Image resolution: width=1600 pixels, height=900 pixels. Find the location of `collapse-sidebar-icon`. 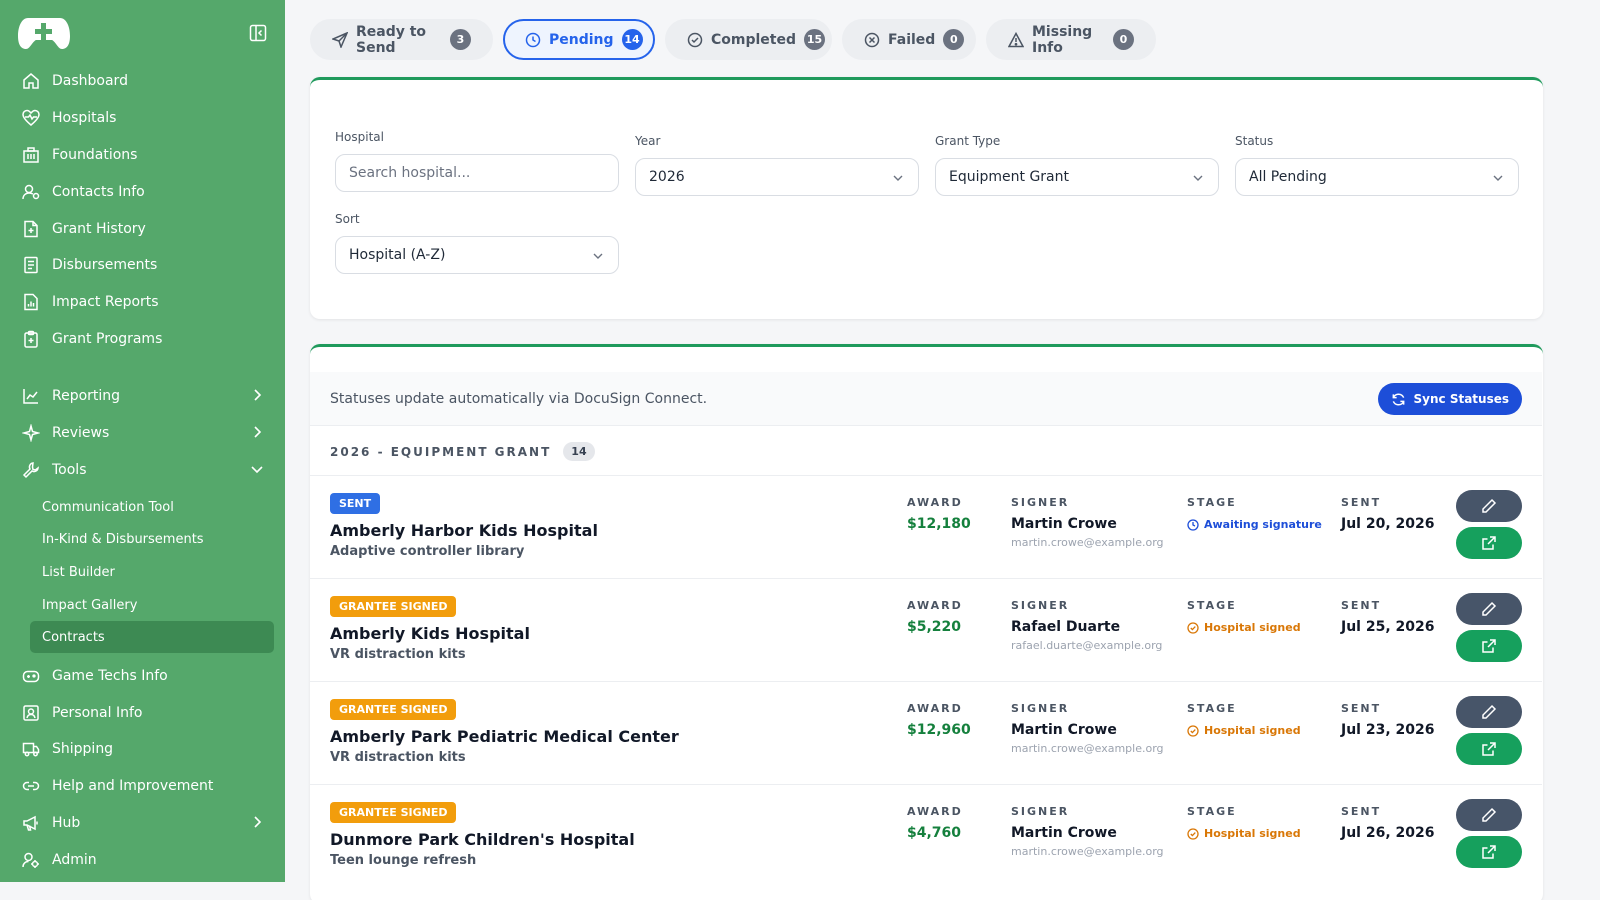

collapse-sidebar-icon is located at coordinates (258, 33).